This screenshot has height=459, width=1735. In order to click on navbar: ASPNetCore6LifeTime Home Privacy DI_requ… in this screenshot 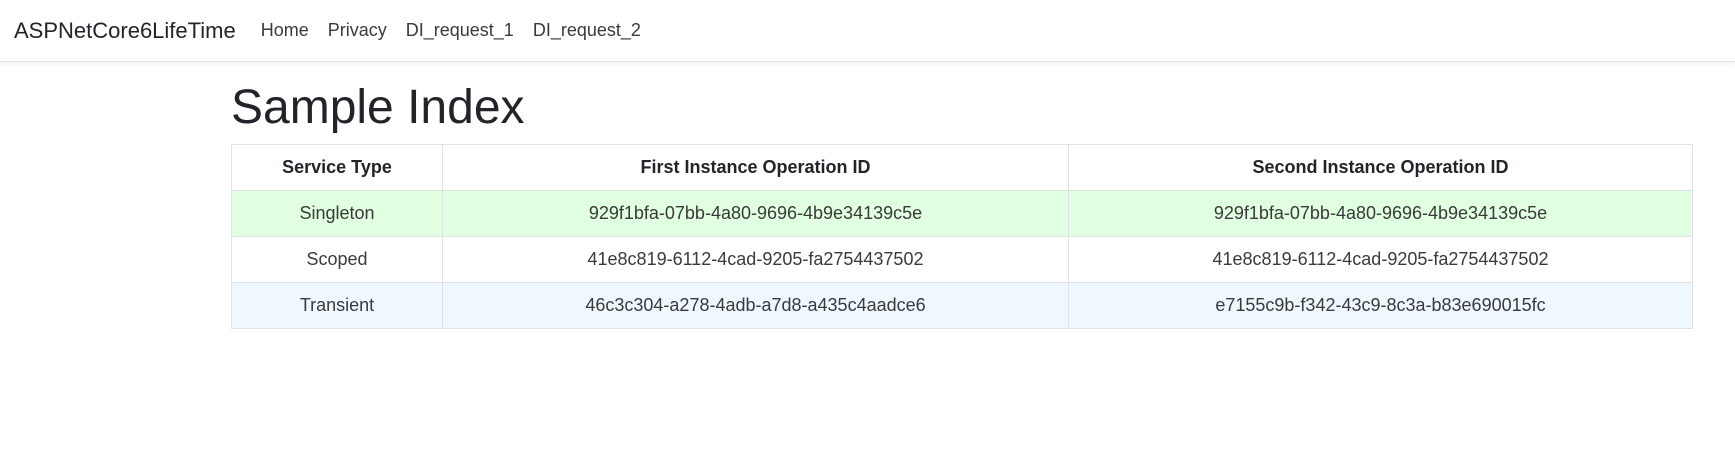, I will do `click(867, 31)`.